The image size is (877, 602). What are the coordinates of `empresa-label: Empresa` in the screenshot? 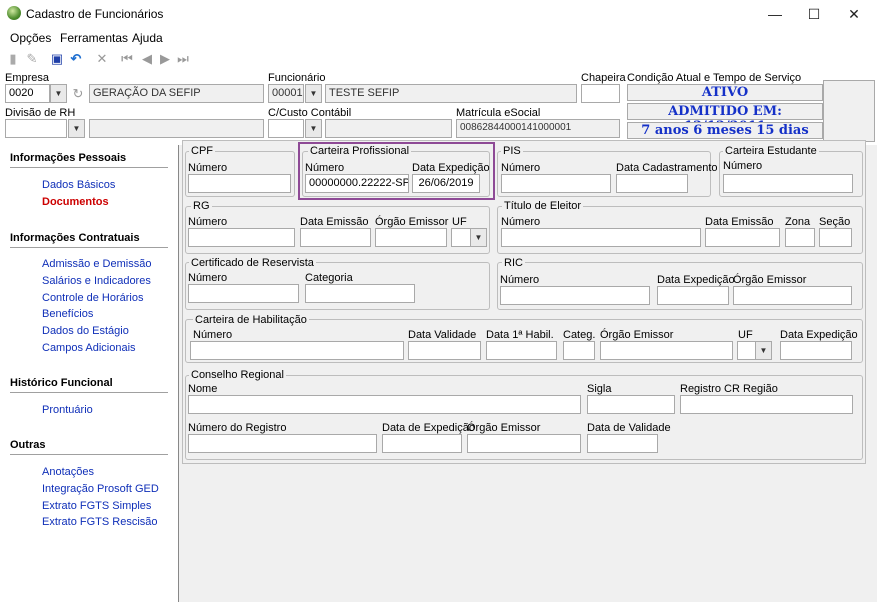 It's located at (27, 78).